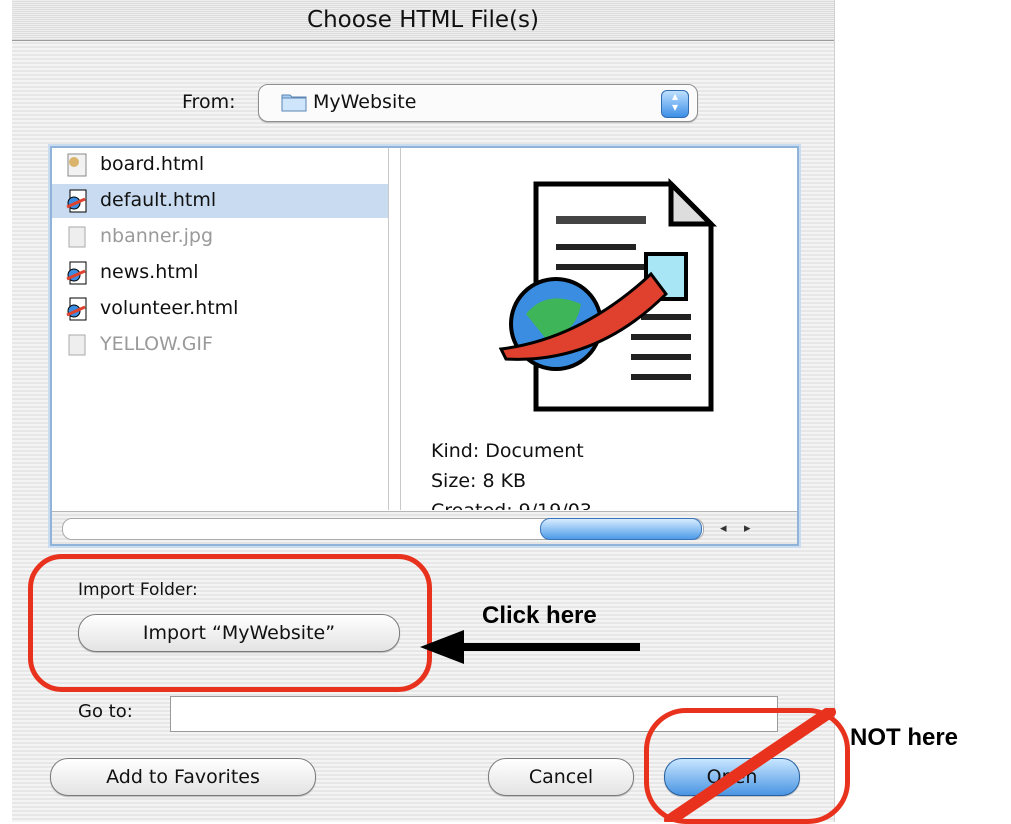  What do you see at coordinates (77, 165) in the screenshot?
I see `web-page-icon` at bounding box center [77, 165].